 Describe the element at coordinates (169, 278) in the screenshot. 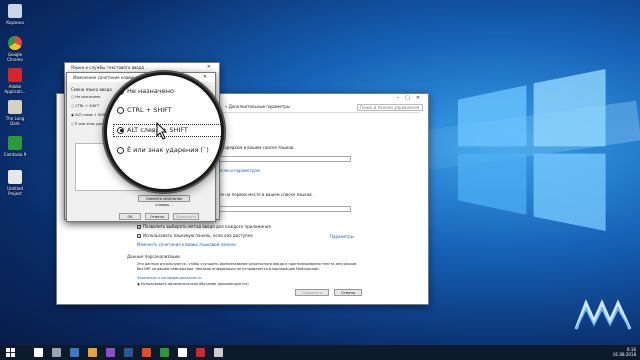

I see `privacy-link: Заявление о конфиденциальности` at that location.